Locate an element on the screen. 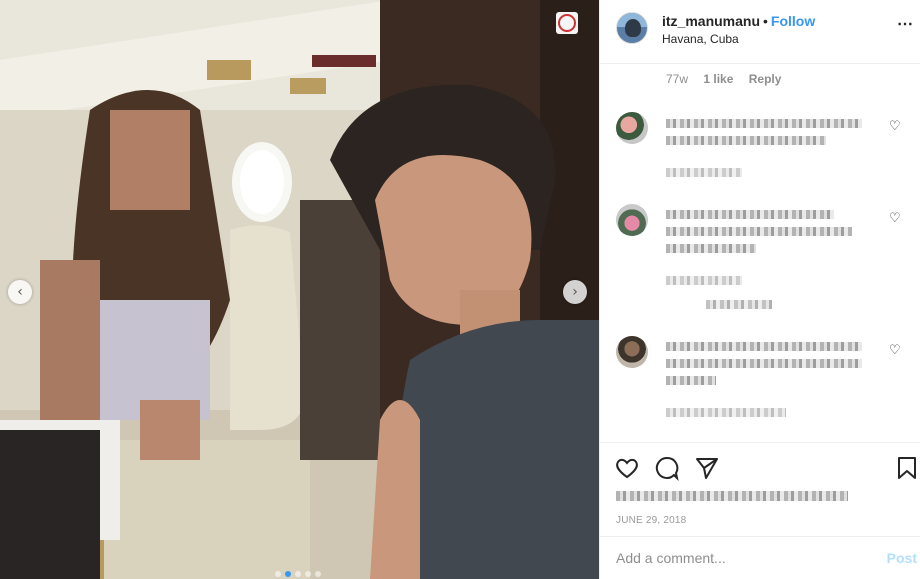 The height and width of the screenshot is (579, 920). post-comment-button: Post is located at coordinates (902, 558).